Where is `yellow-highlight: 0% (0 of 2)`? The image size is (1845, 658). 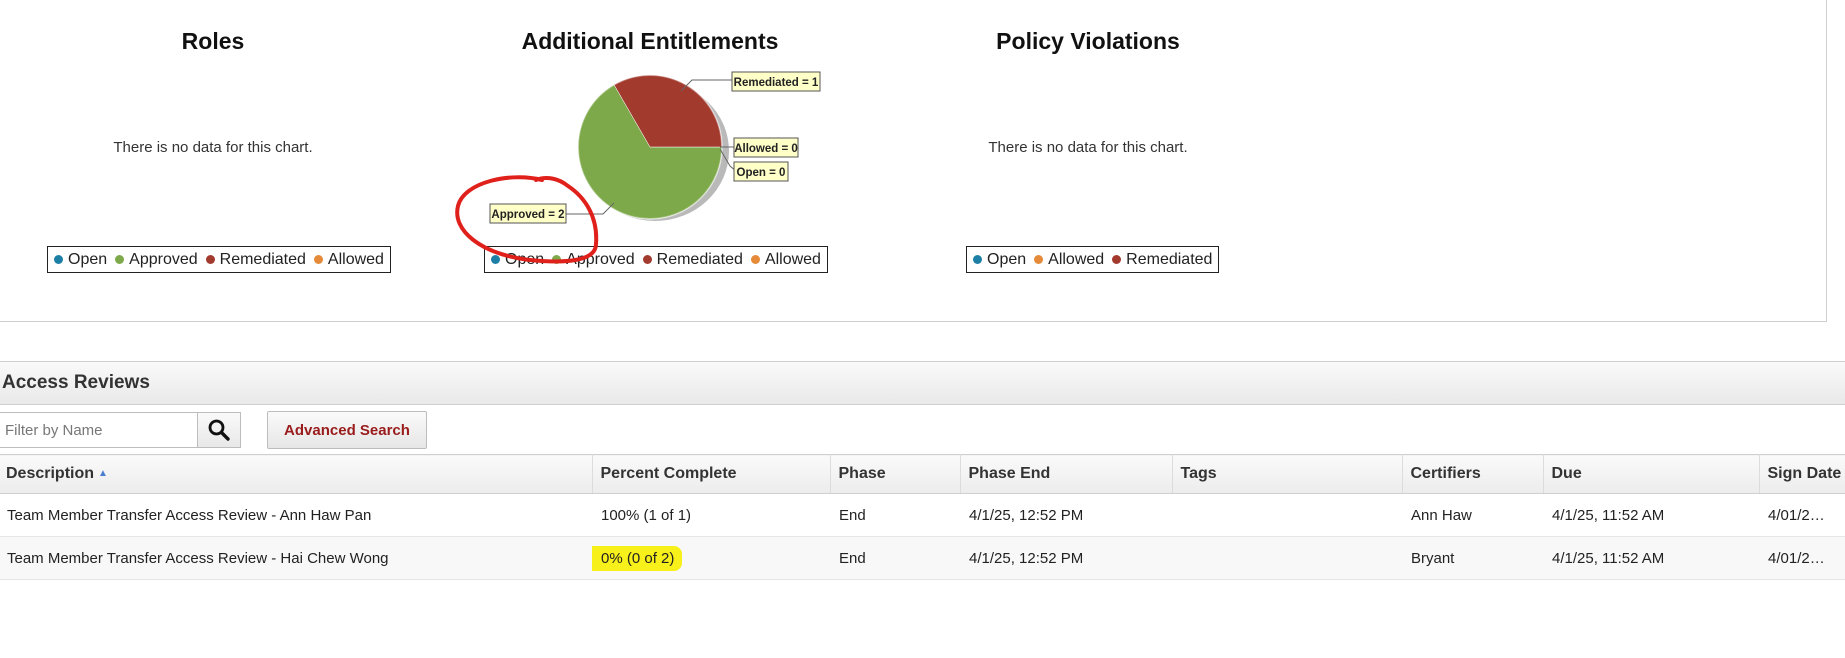
yellow-highlight: 0% (0 of 2) is located at coordinates (637, 558).